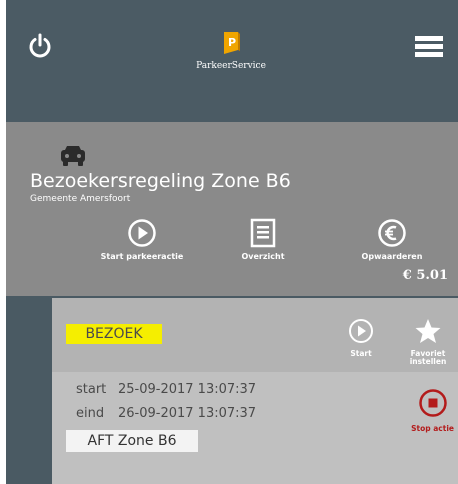  Describe the element at coordinates (392, 256) in the screenshot. I see `top-up-label: Opwaarderen` at that location.